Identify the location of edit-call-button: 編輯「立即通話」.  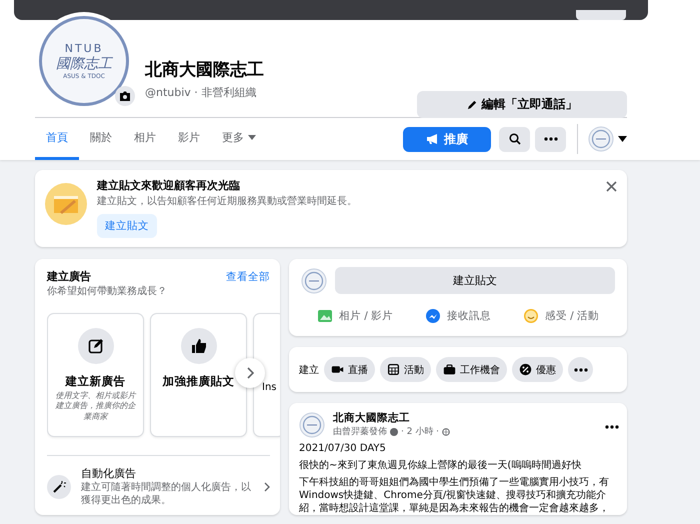
(522, 104).